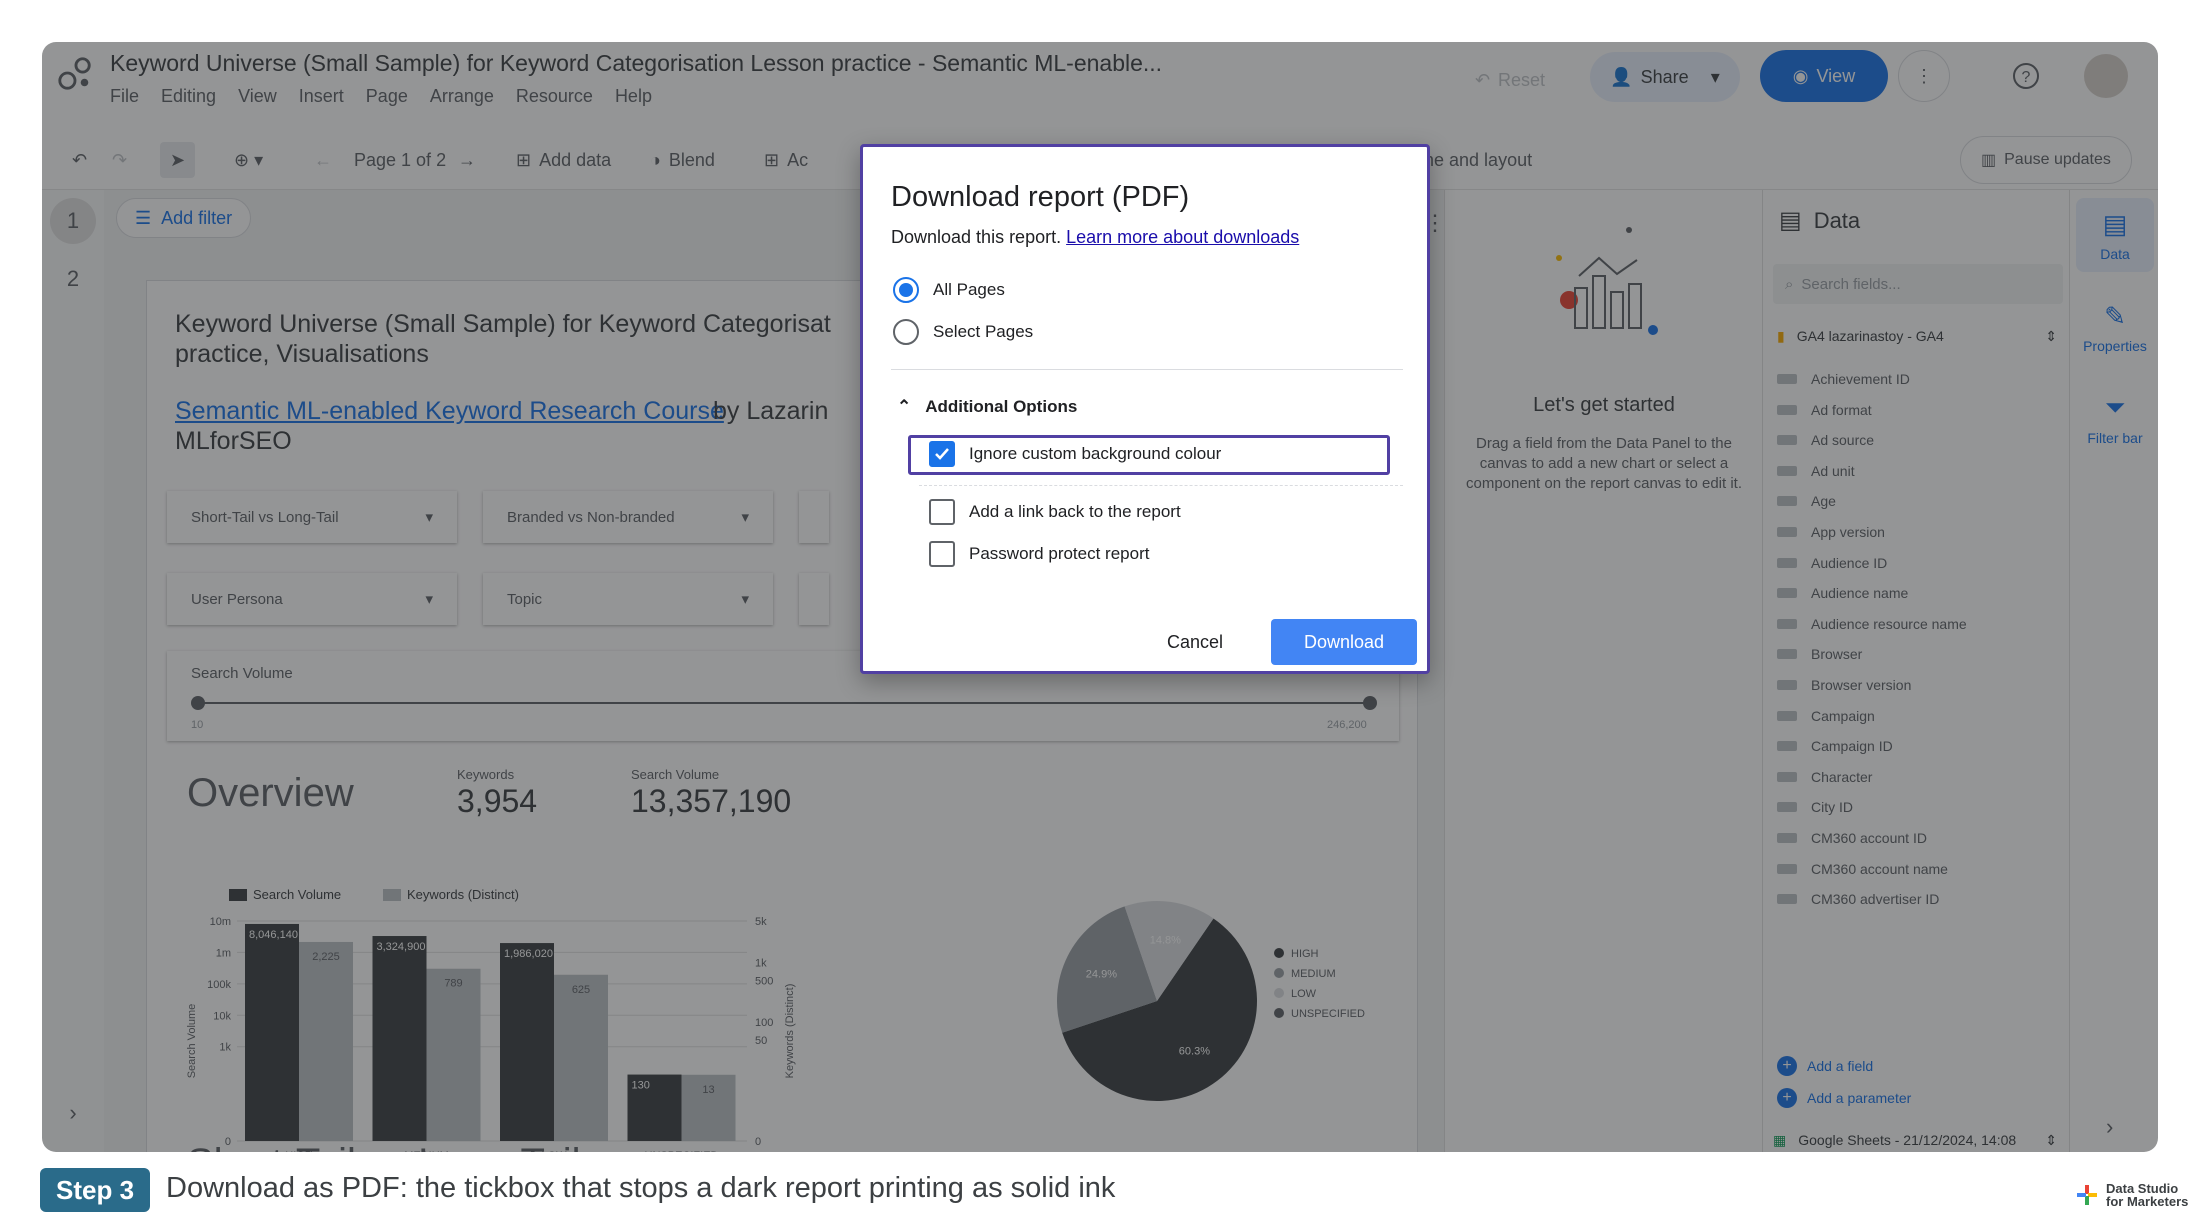 Image resolution: width=2200 pixels, height=1226 pixels. I want to click on checkbox-ignore-background: Ignore custom background colour, so click(1075, 454).